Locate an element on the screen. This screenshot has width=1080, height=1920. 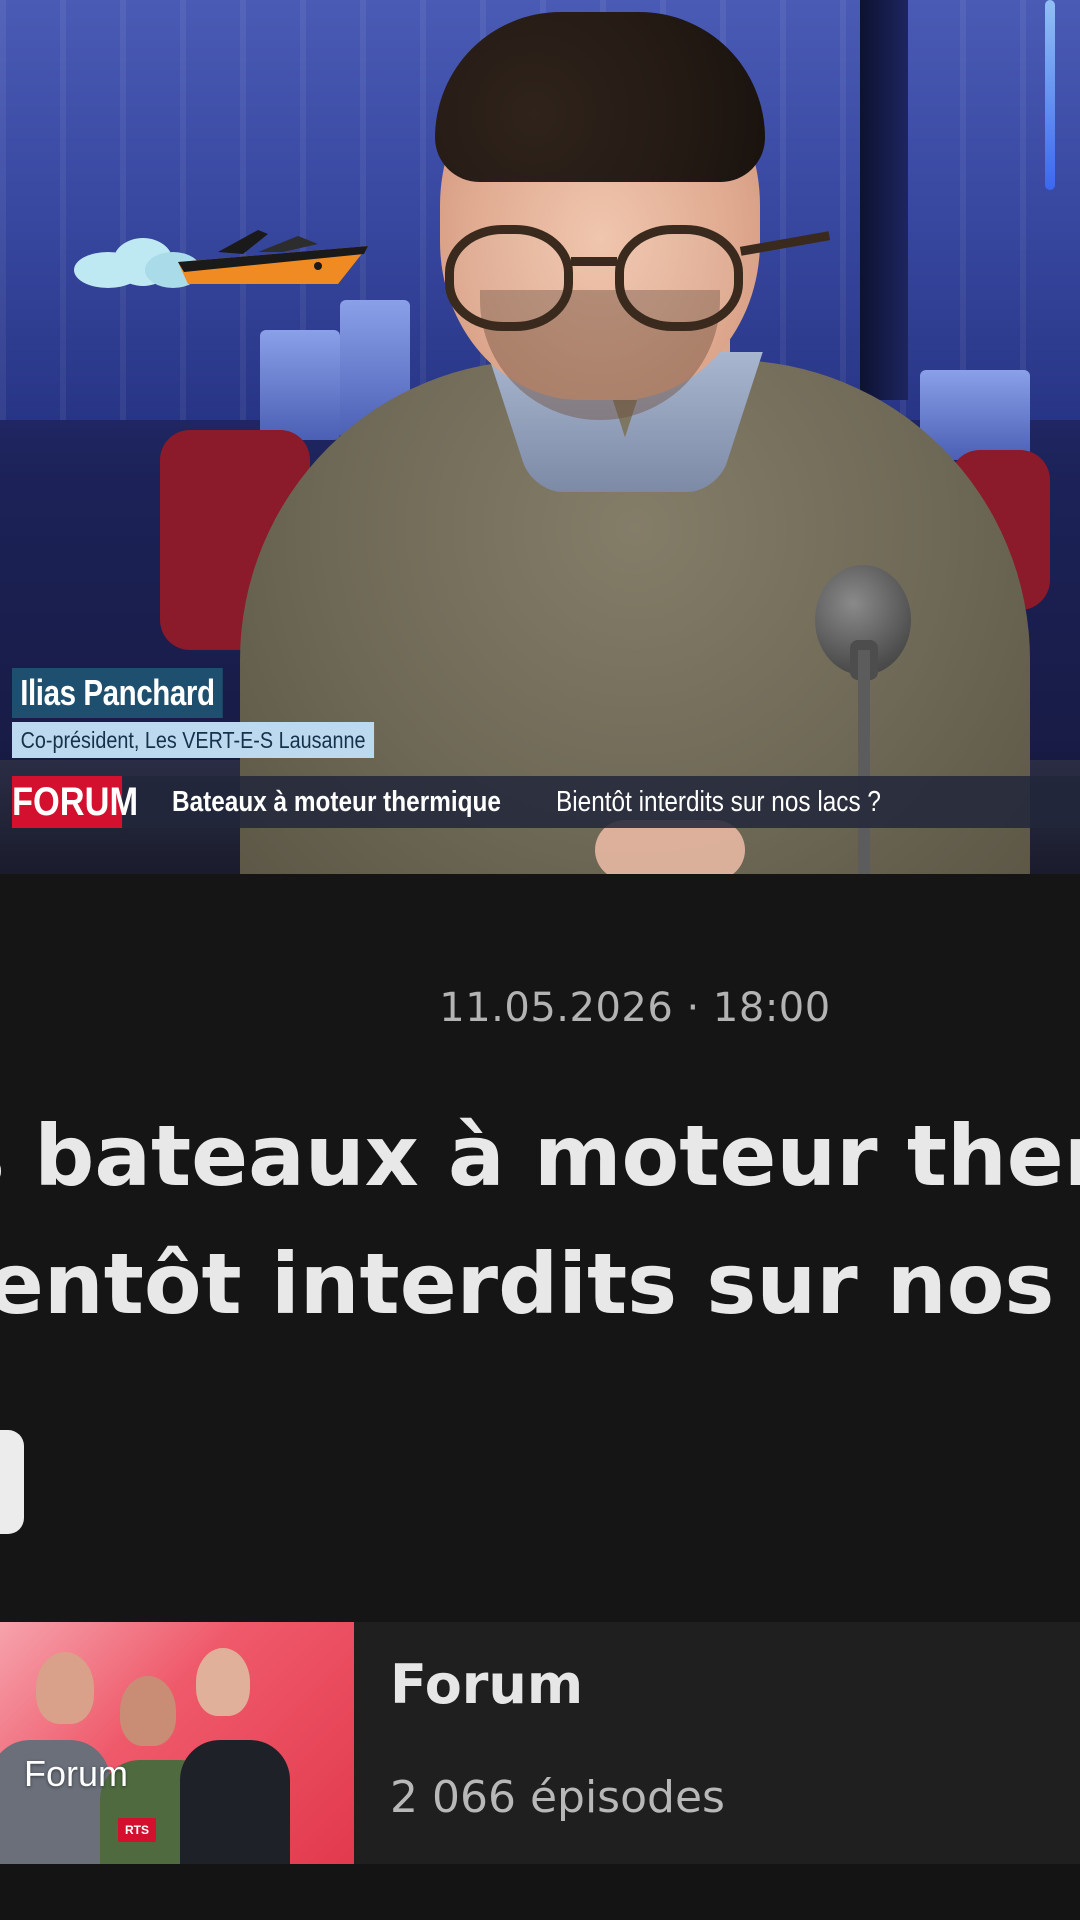
glasses-bridge is located at coordinates (594, 261).